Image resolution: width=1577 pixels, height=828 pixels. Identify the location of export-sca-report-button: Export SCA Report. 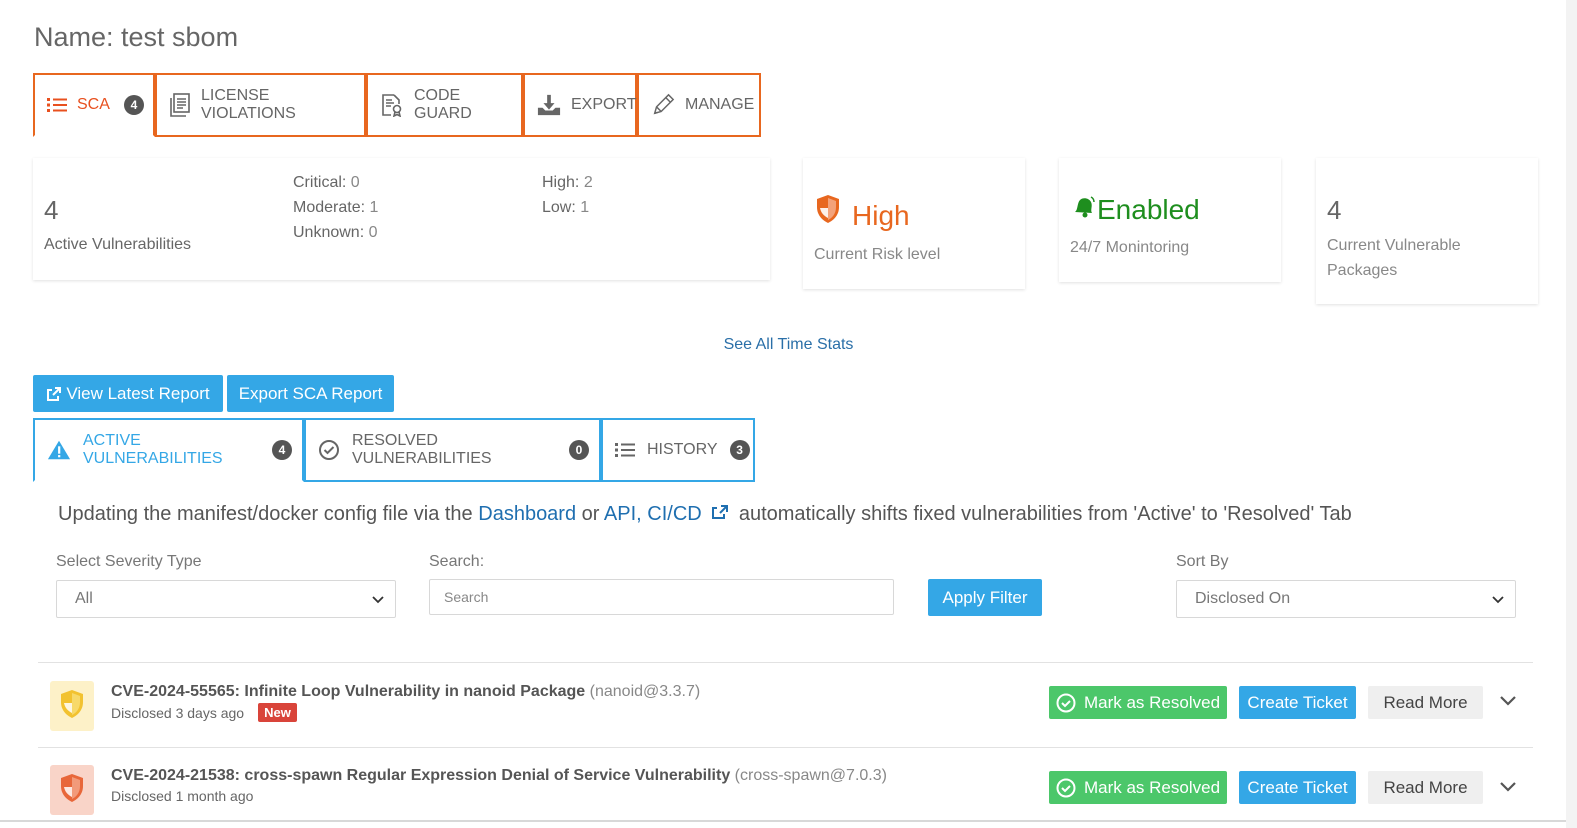
(310, 393).